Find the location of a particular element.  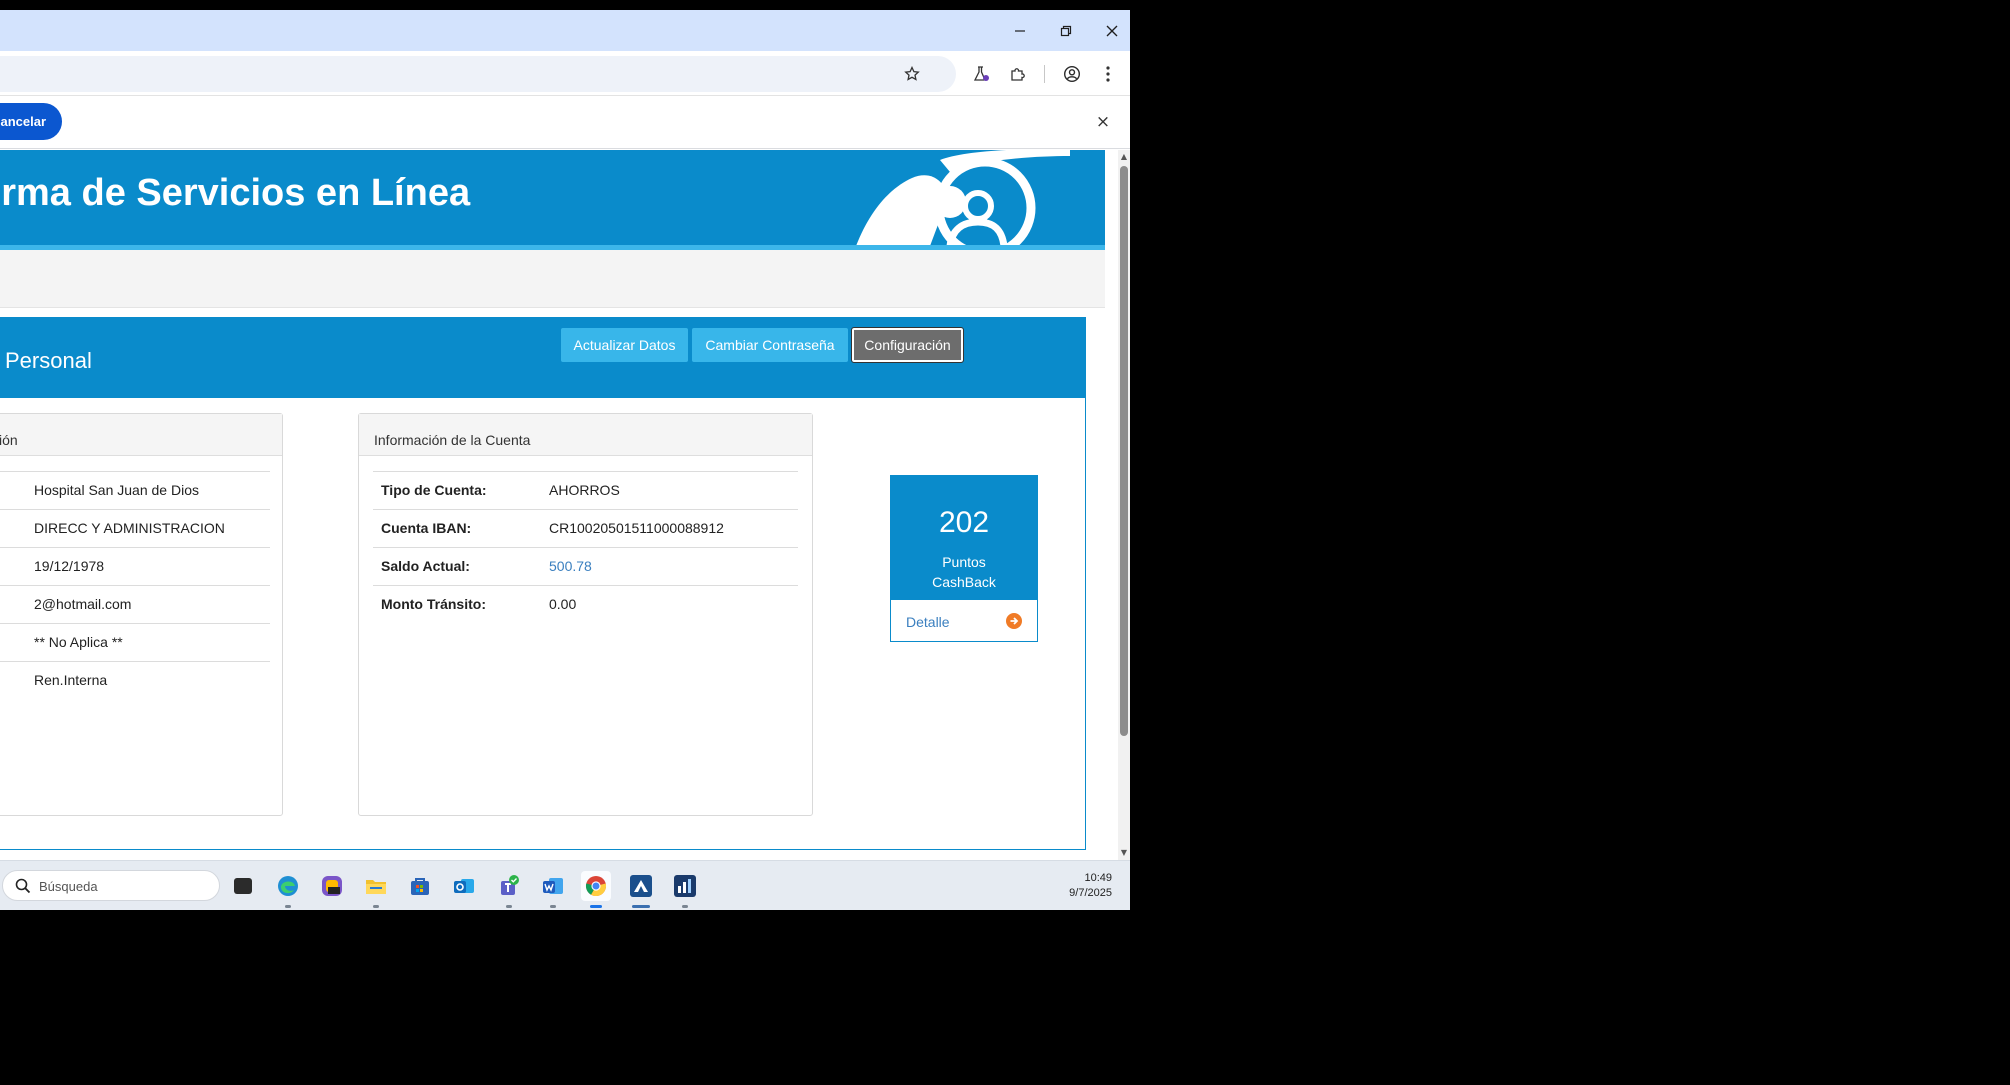

row-label: Monto Tránsito: is located at coordinates (433, 604).